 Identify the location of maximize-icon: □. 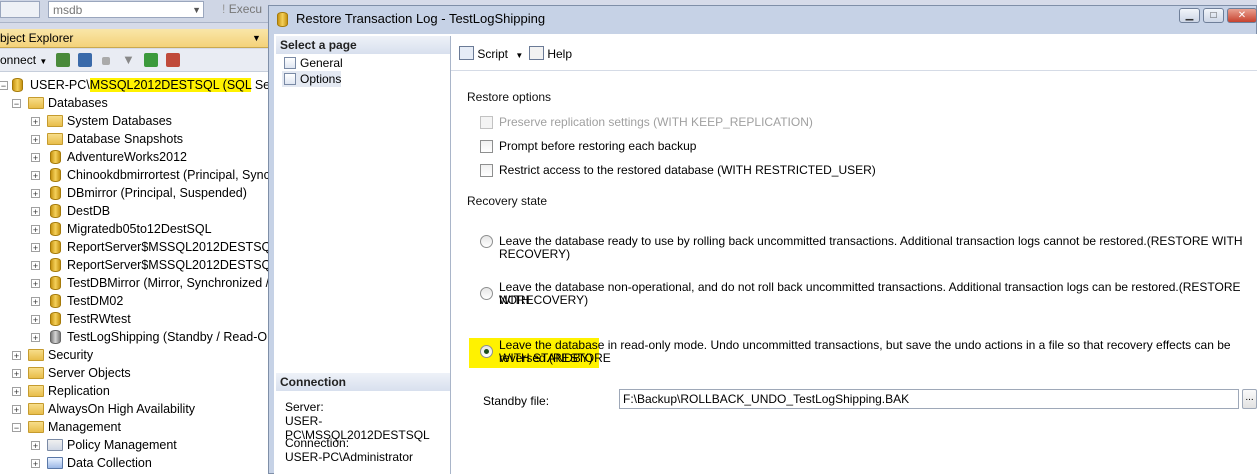
(1213, 15).